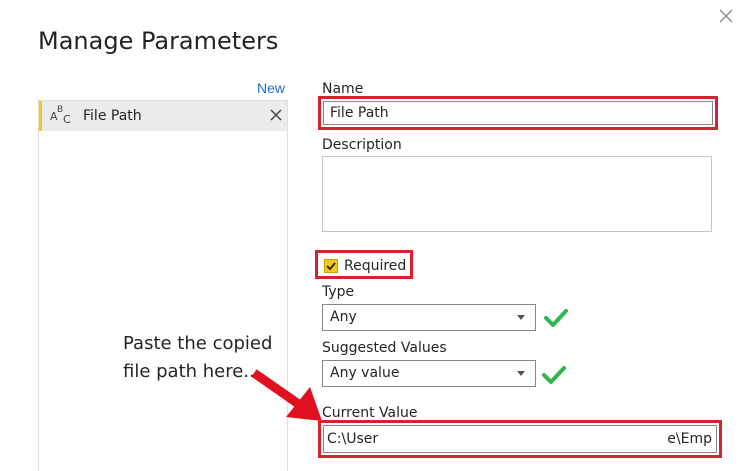 The height and width of the screenshot is (471, 751). Describe the element at coordinates (112, 116) in the screenshot. I see `parameter-name-label: File Path` at that location.